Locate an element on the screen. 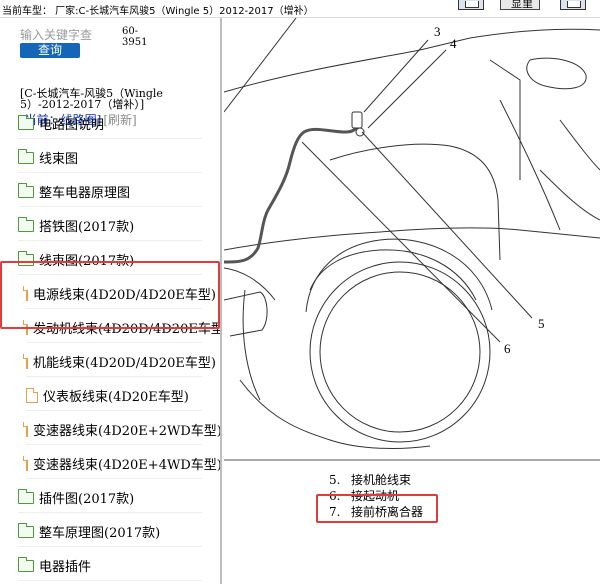  bumper-edge is located at coordinates (250, 284).